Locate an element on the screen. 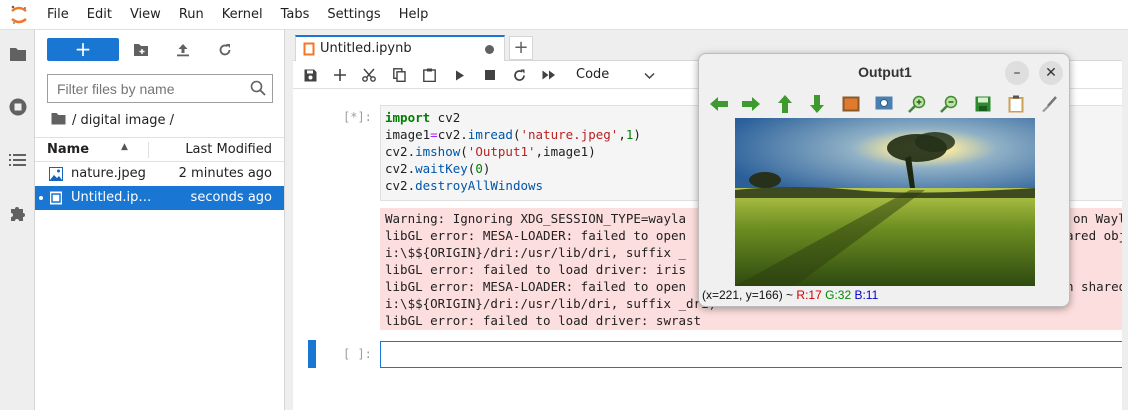 This screenshot has width=1128, height=410. image-file-icon is located at coordinates (56, 174).